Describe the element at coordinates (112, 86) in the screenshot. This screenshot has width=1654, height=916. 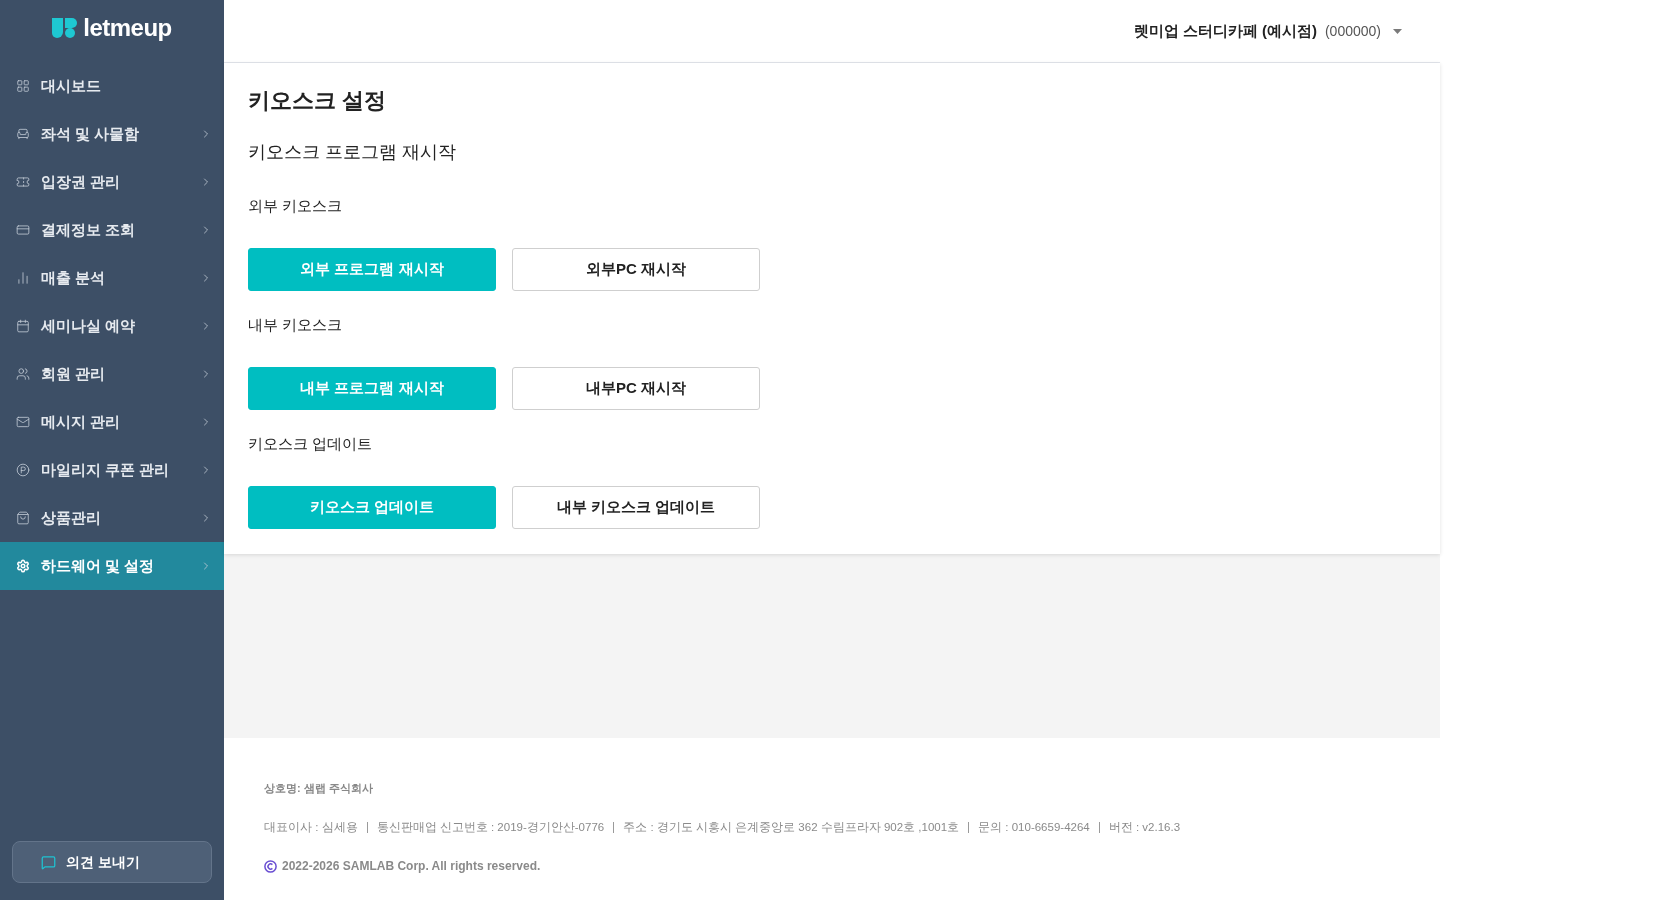
I see `sidebar-item: 대시보드` at that location.